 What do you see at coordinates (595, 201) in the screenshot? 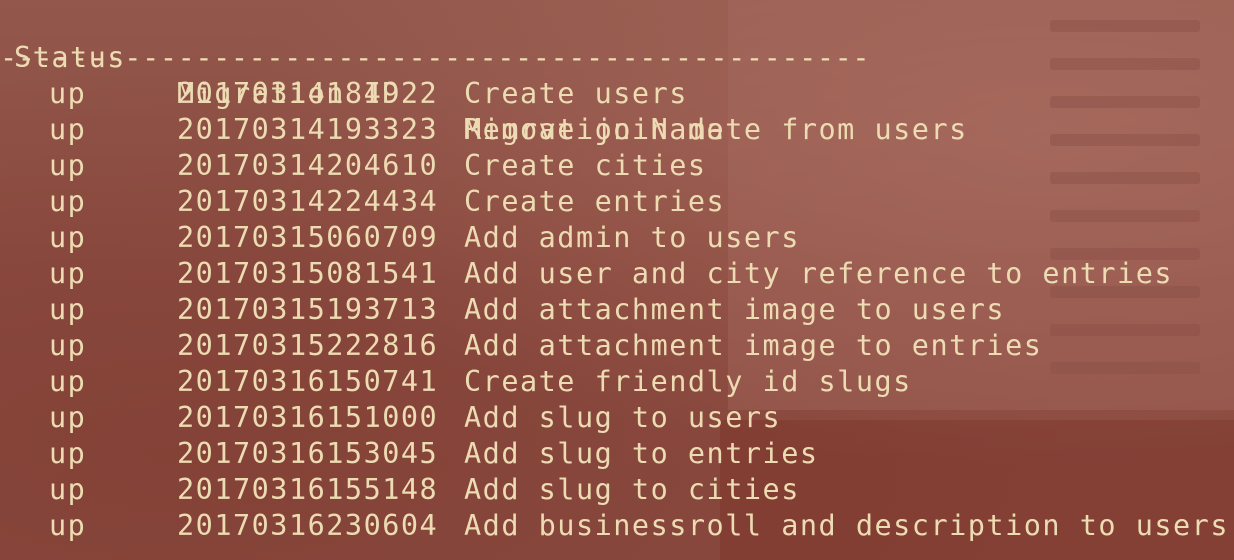
I see `migration-name: Create entries` at bounding box center [595, 201].